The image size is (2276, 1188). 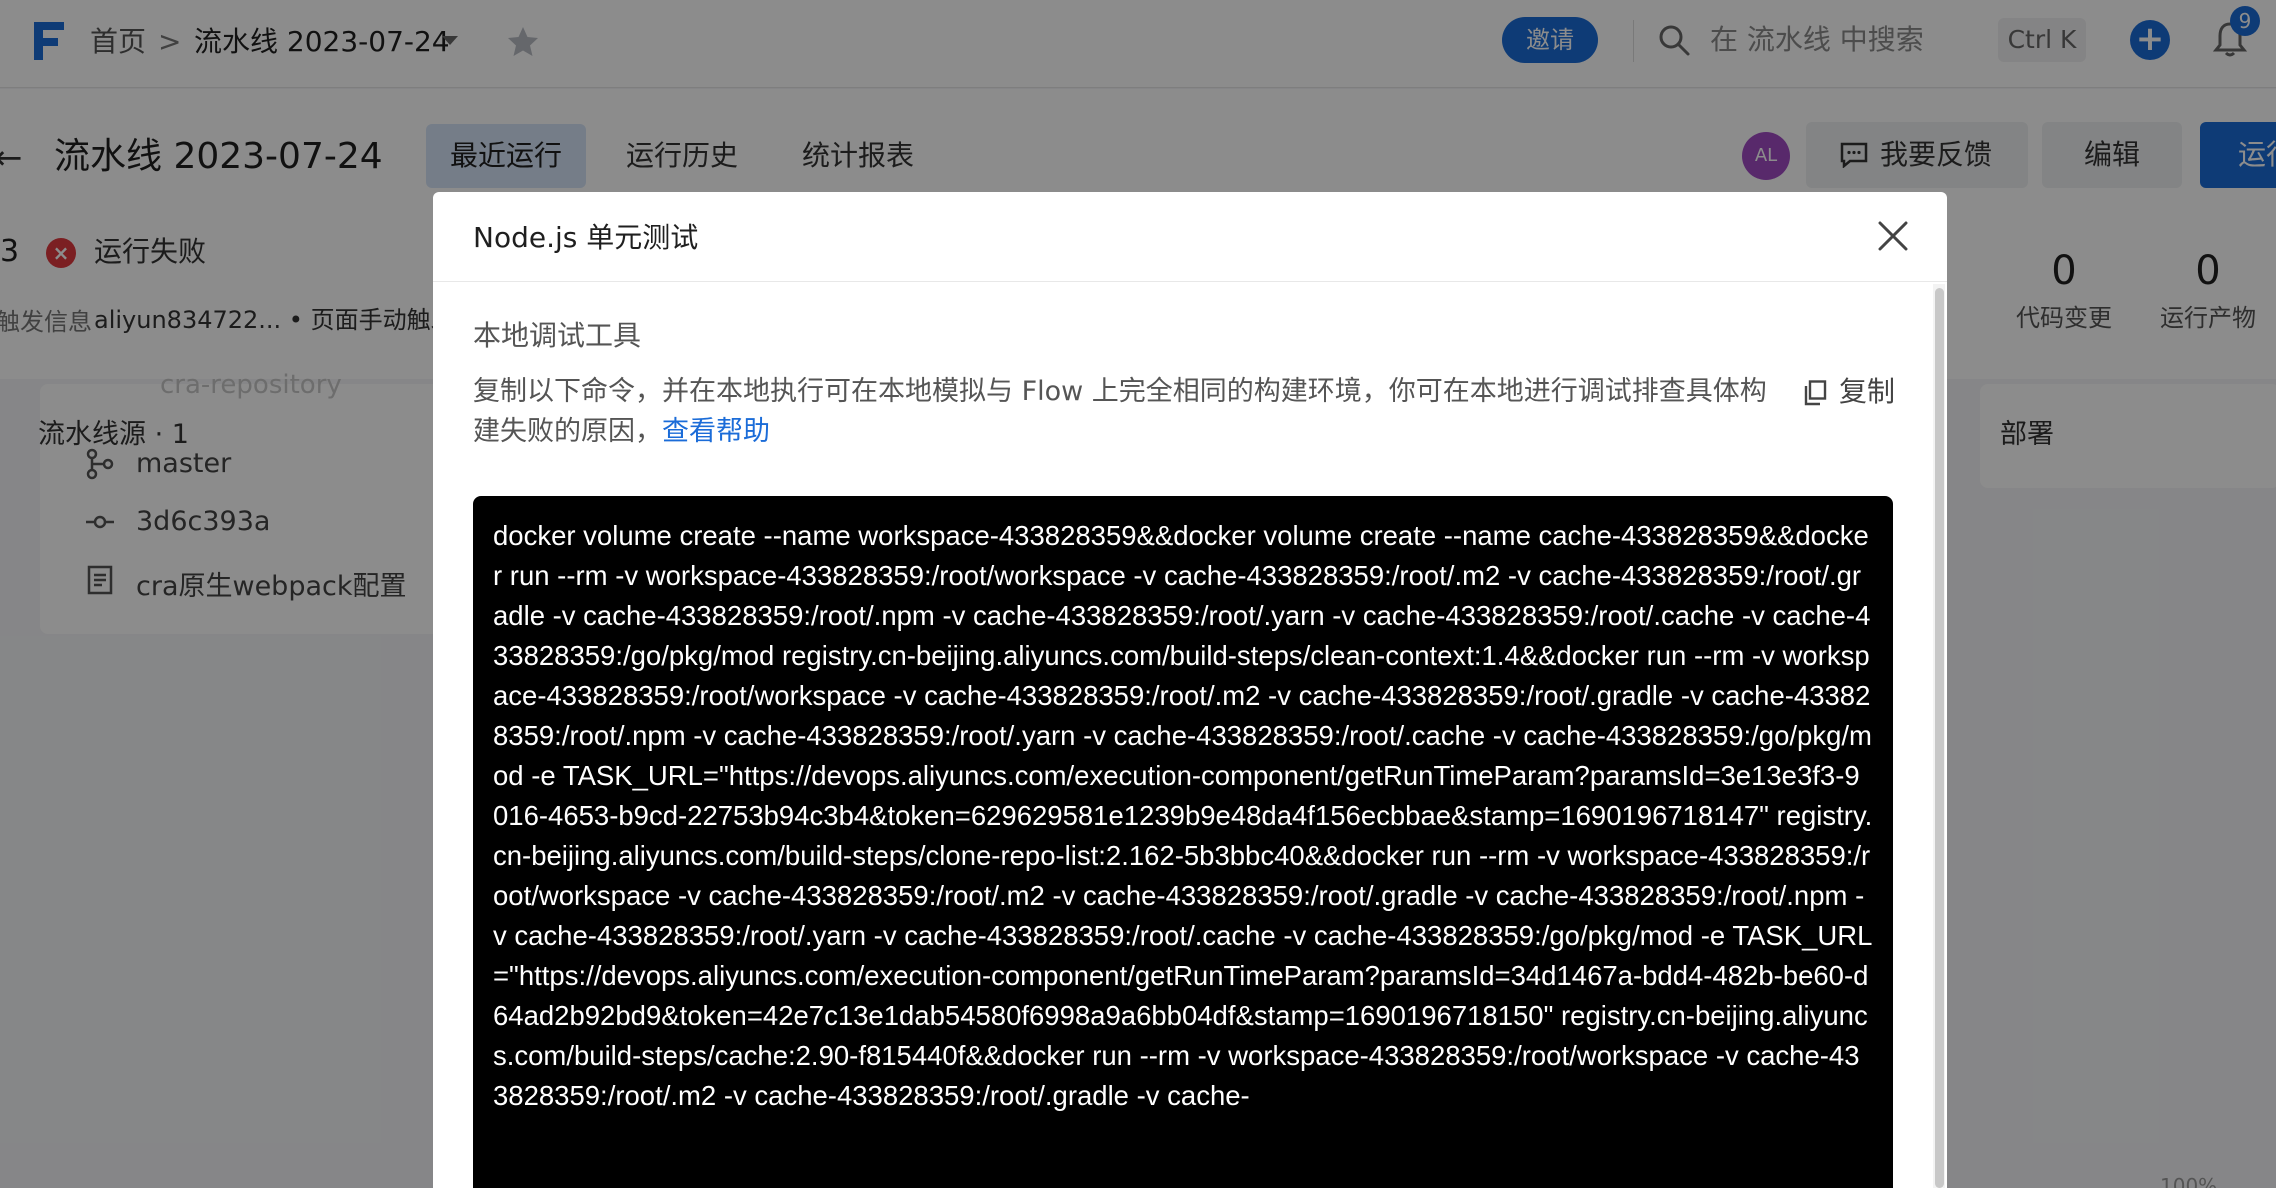 I want to click on section-title: 本地调试工具, so click(x=557, y=335).